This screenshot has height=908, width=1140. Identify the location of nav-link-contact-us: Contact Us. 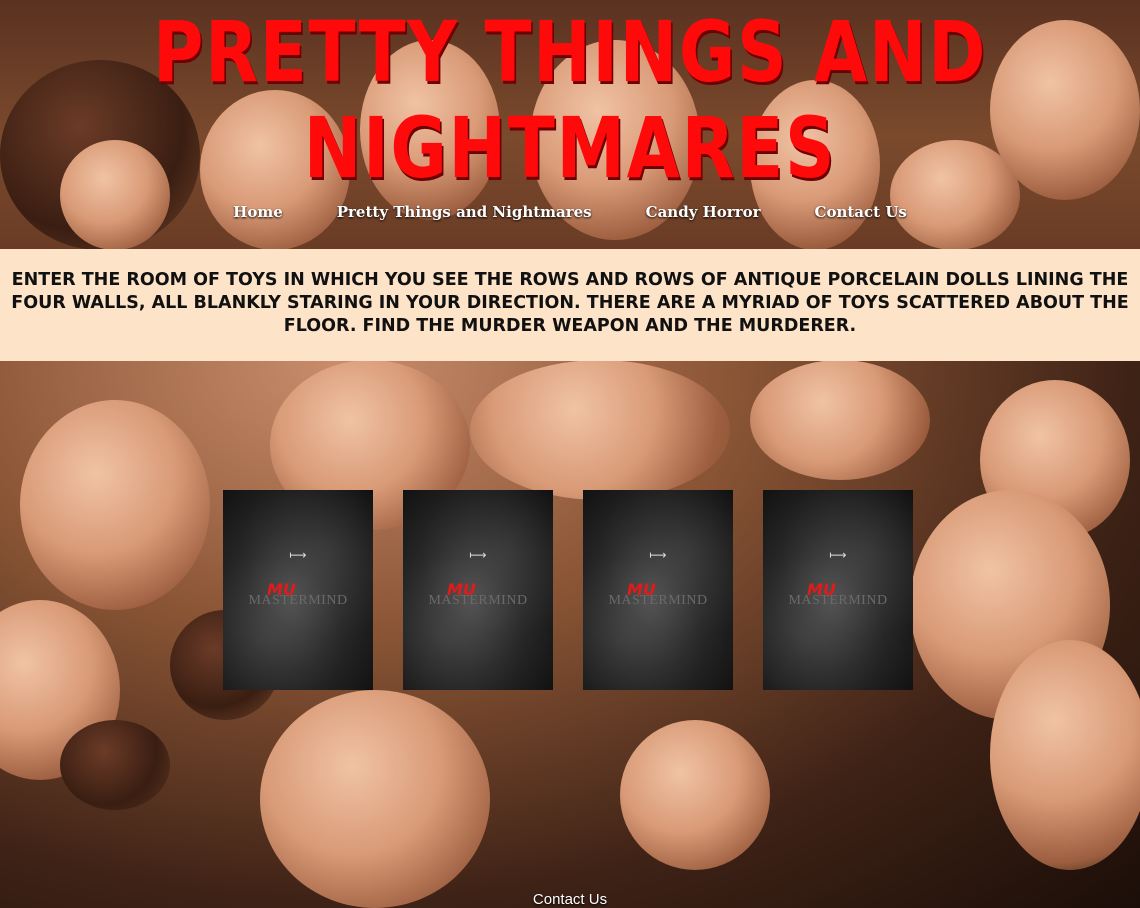
(861, 212).